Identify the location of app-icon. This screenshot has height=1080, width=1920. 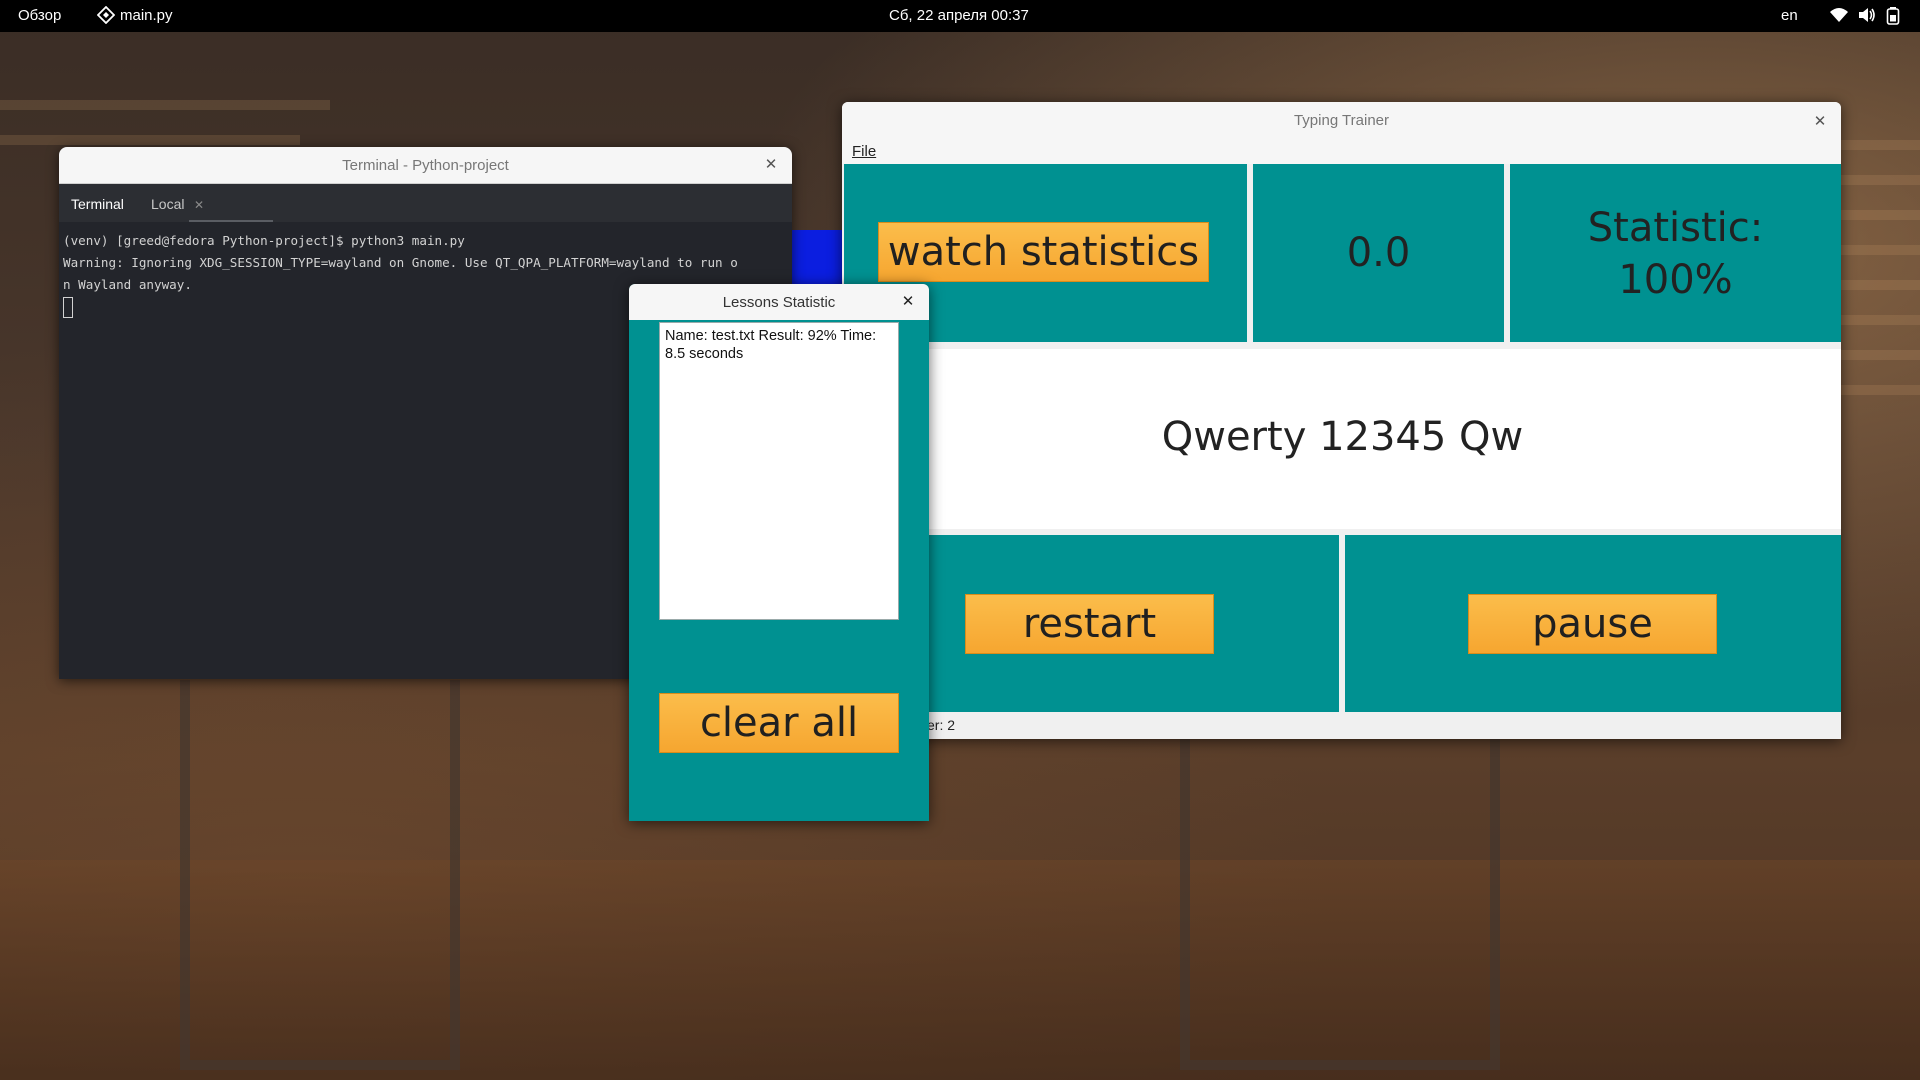
(106, 16).